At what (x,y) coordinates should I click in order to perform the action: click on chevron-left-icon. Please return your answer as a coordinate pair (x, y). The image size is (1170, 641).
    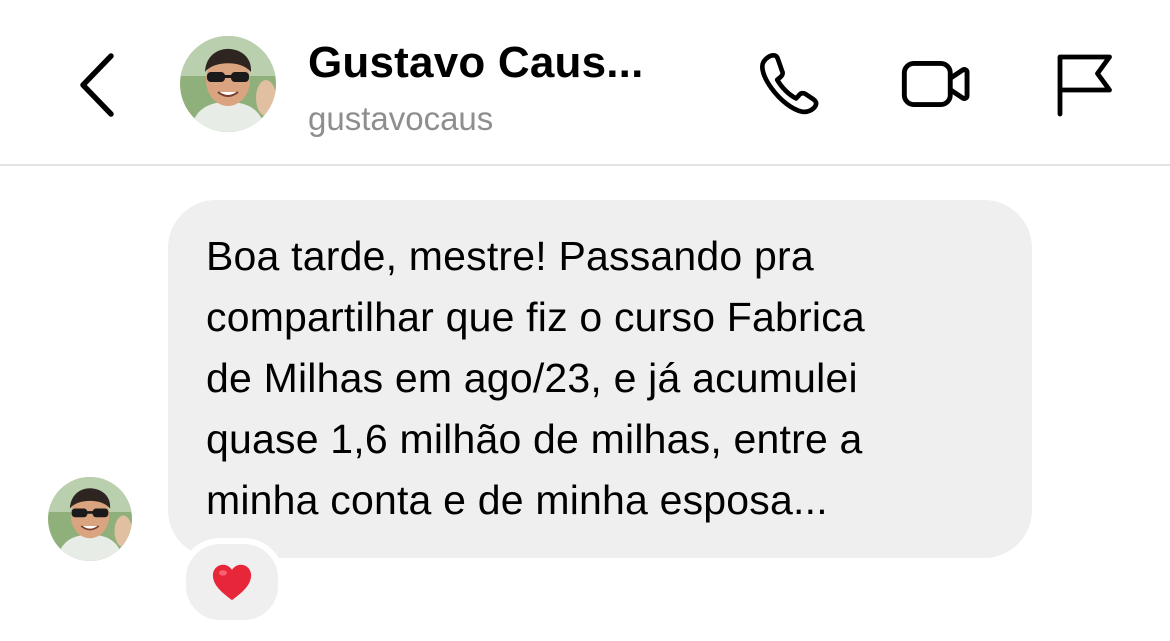
    Looking at the image, I should click on (97, 85).